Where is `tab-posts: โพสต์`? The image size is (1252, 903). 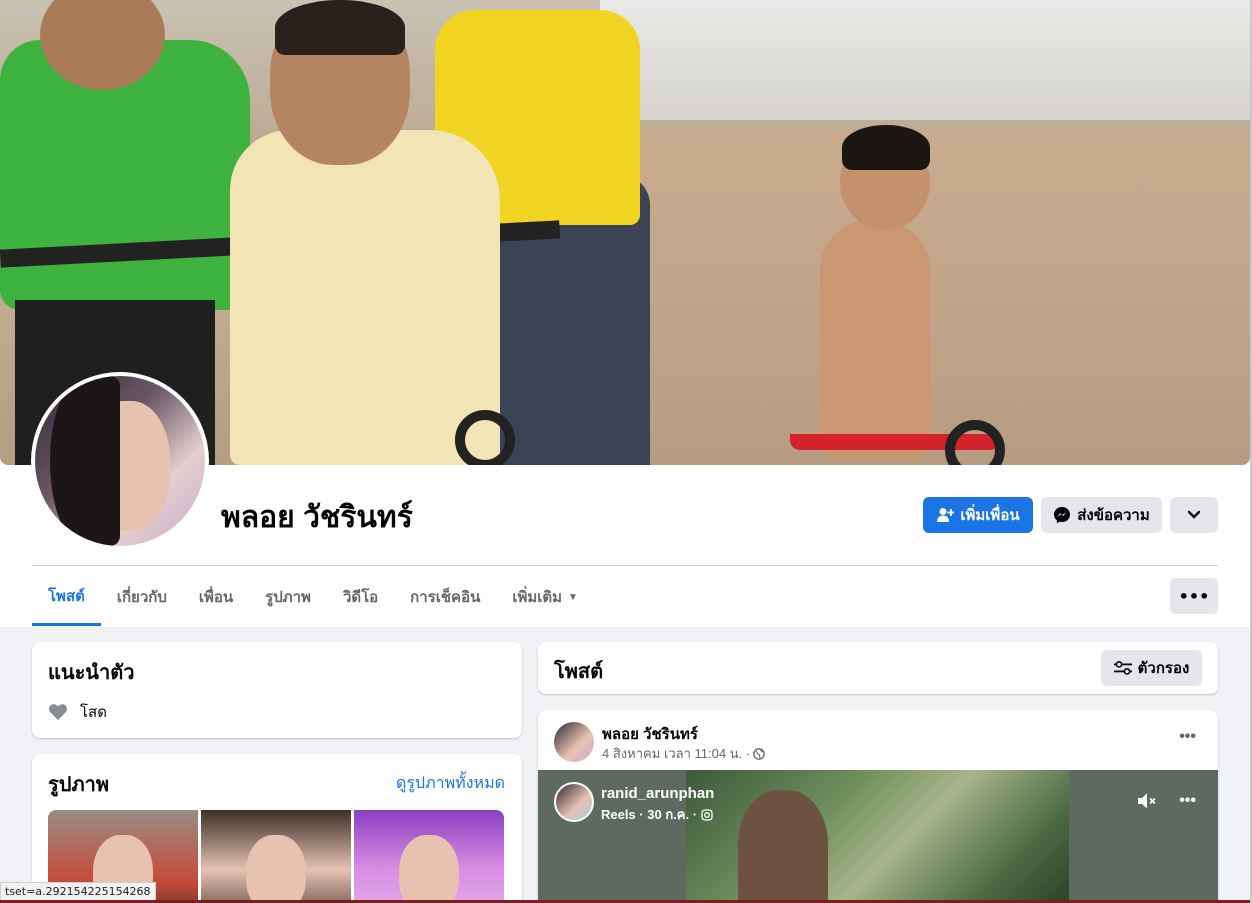 tab-posts: โพสต์ is located at coordinates (66, 597).